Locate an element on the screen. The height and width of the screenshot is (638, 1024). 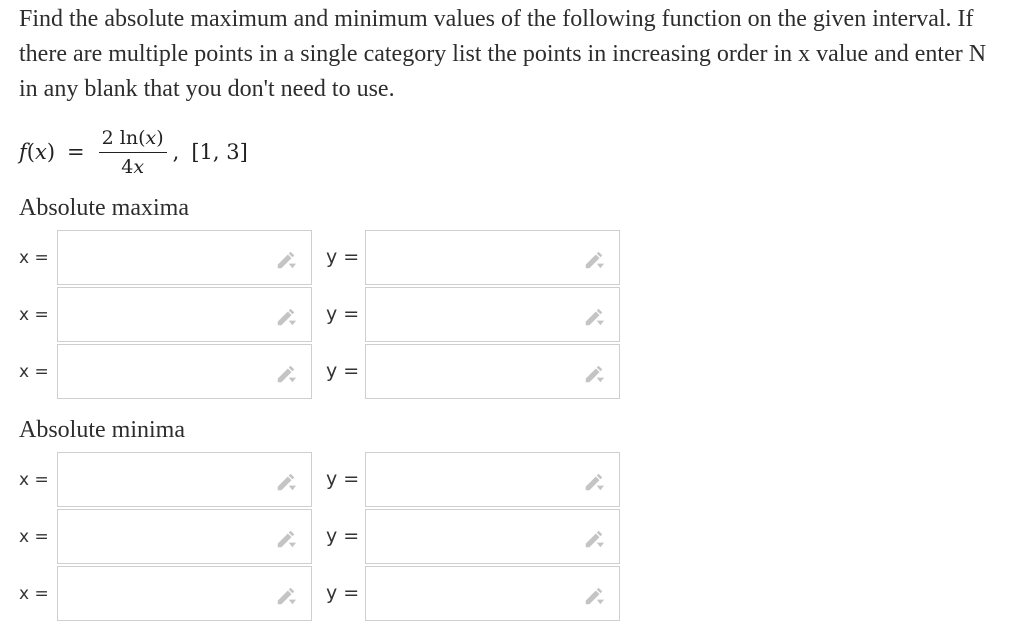
fraction-numerator: 2 ln(x) is located at coordinates (132, 140).